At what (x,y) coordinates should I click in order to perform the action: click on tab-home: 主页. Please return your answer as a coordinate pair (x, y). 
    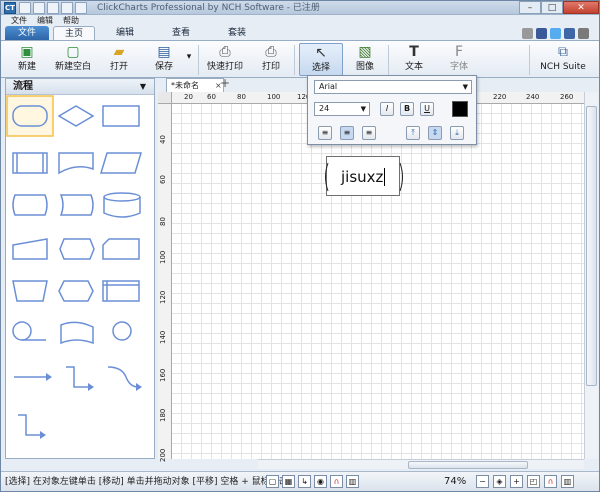
    Looking at the image, I should click on (74, 33).